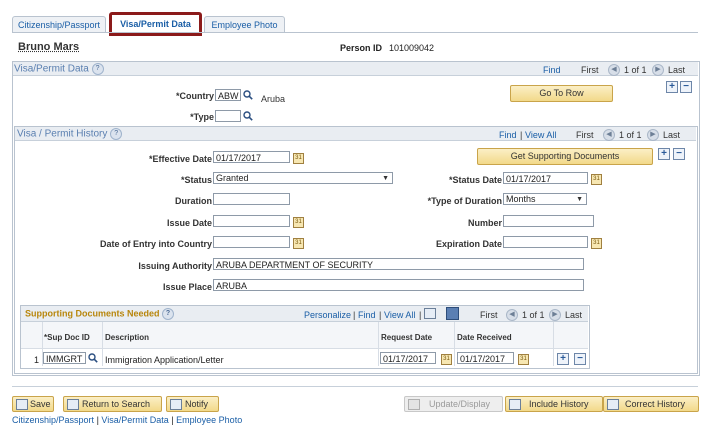 Image resolution: width=715 pixels, height=441 pixels. I want to click on duration-label: Duration, so click(193, 201).